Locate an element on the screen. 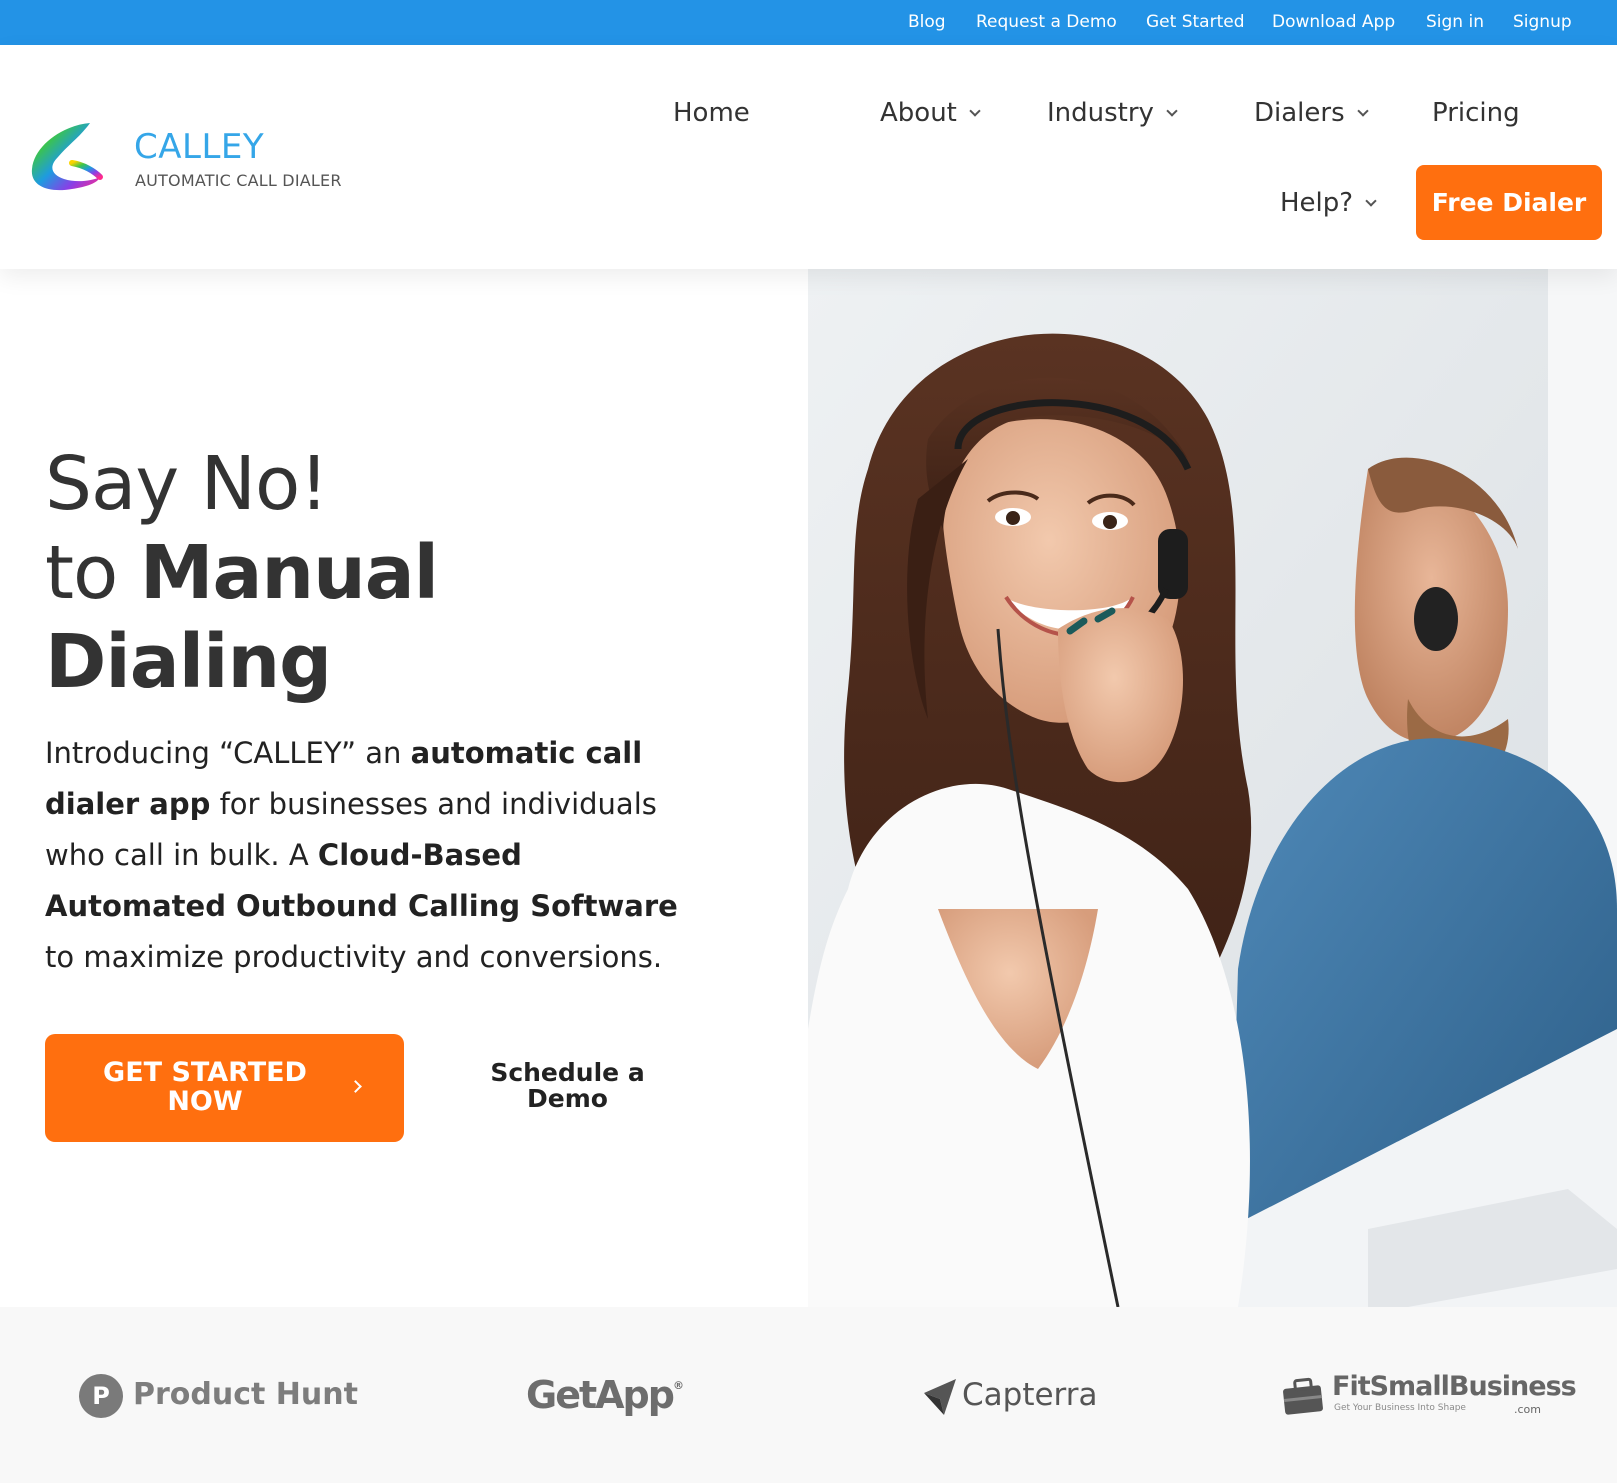 The image size is (1617, 1483). calley-logo-mark-icon is located at coordinates (67, 157).